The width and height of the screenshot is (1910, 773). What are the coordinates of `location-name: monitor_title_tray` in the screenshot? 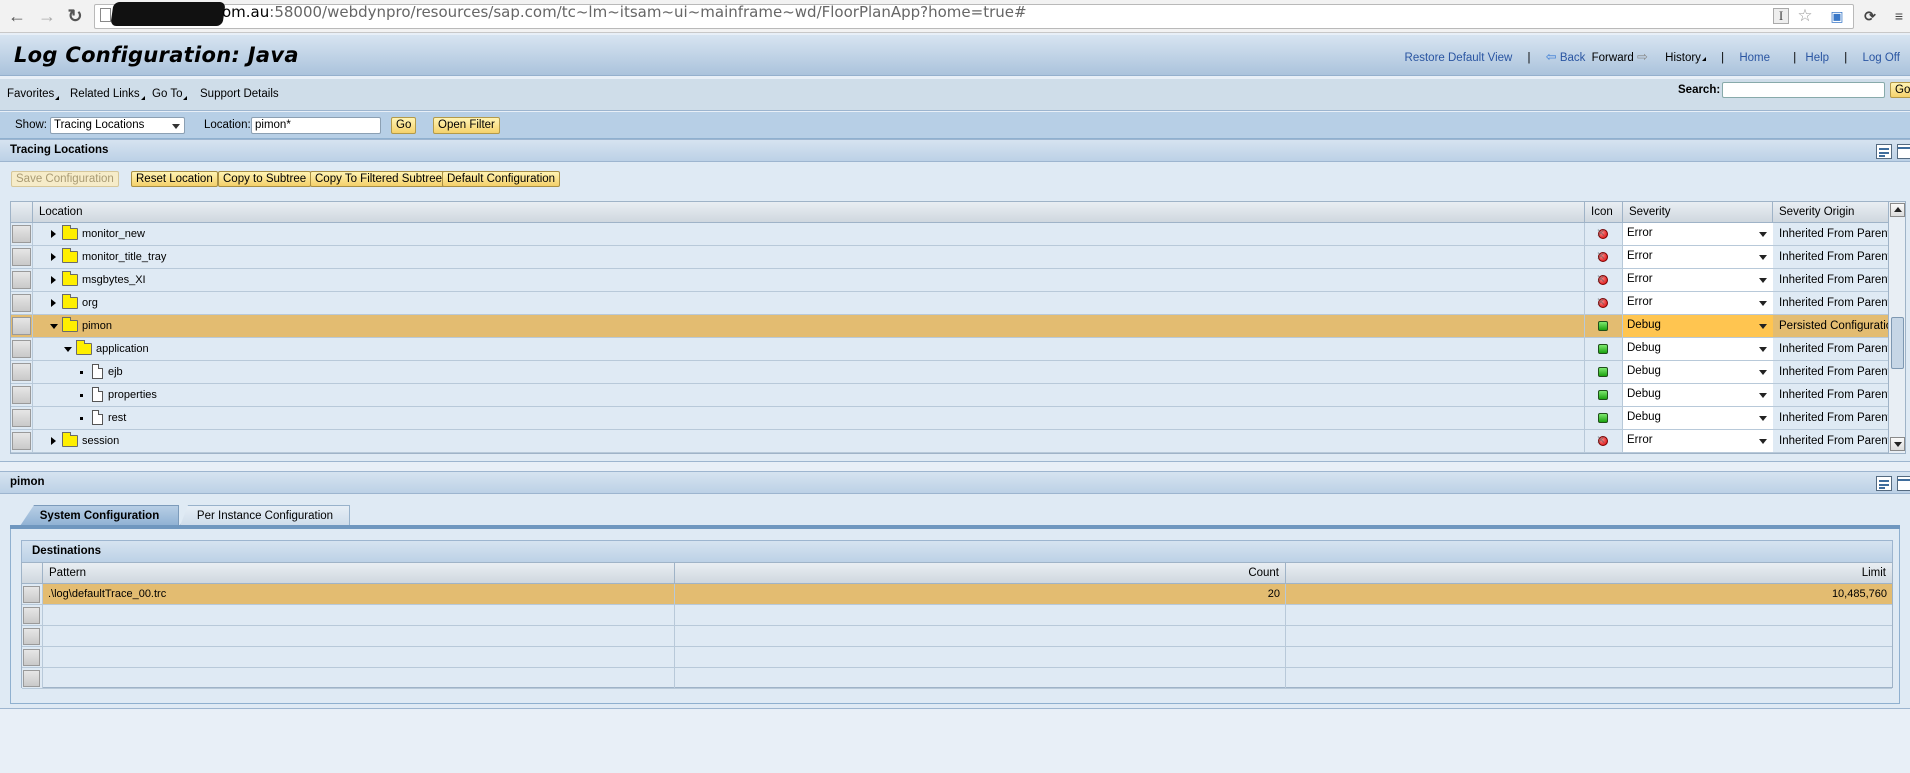 It's located at (124, 257).